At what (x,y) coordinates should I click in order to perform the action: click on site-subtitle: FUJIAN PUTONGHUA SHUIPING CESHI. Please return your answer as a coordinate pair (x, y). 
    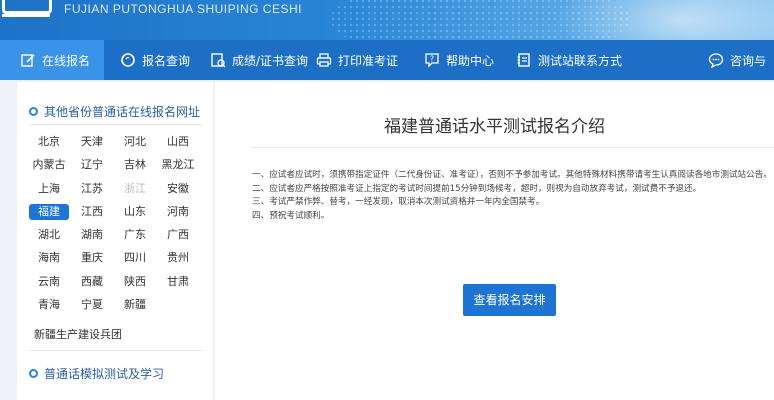
    Looking at the image, I should click on (183, 9).